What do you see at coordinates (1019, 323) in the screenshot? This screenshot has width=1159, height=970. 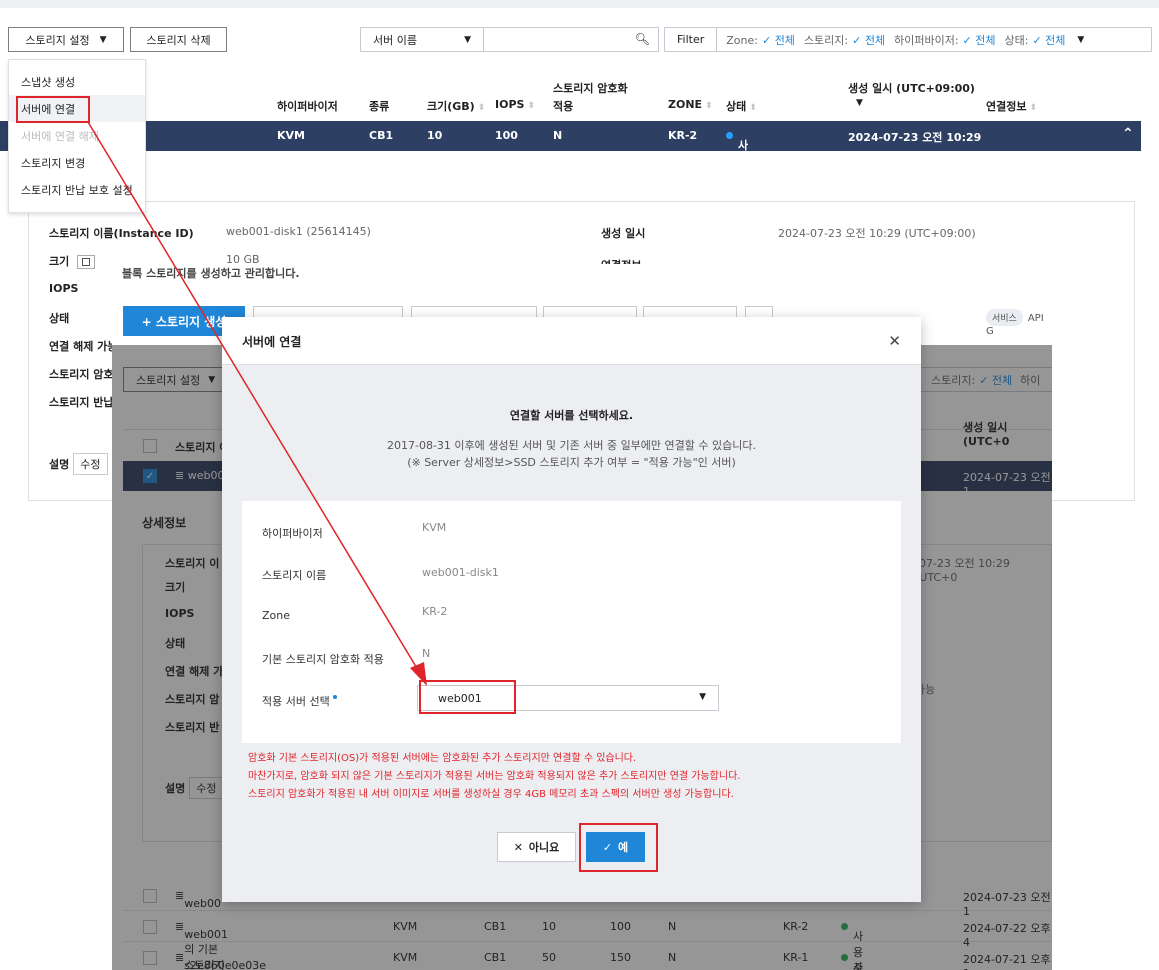 I see `service-badge: 서비스 API G` at bounding box center [1019, 323].